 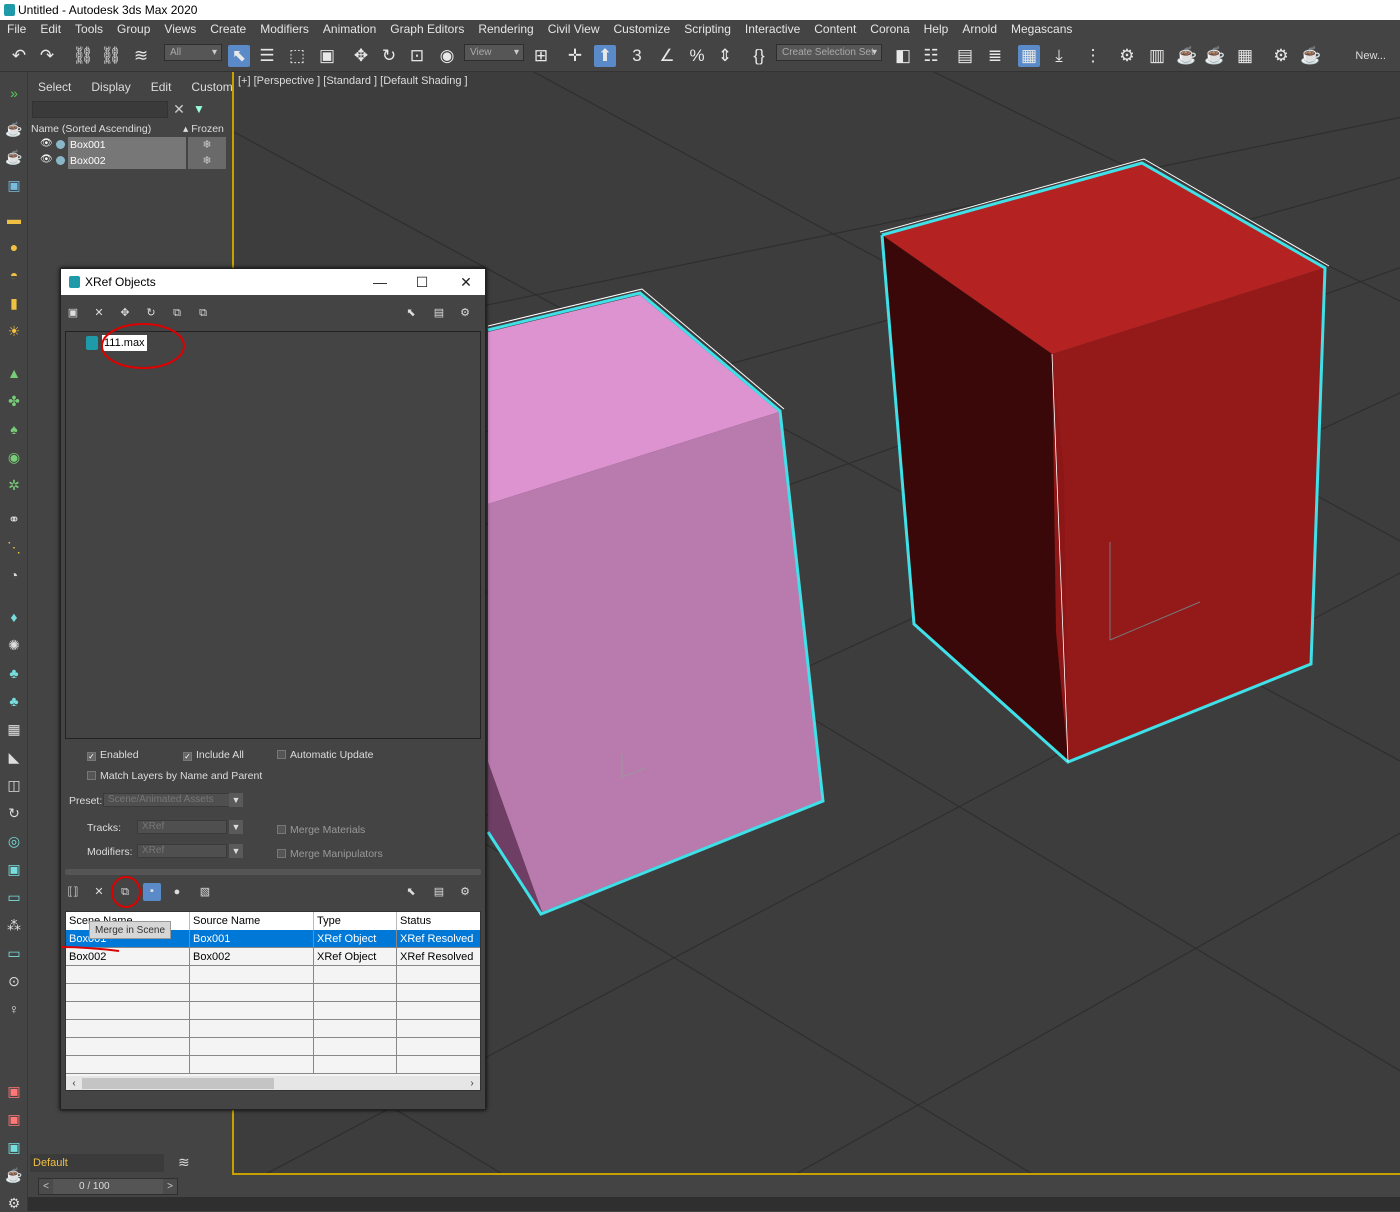 What do you see at coordinates (228, 29) in the screenshot?
I see `menu-create: Create` at bounding box center [228, 29].